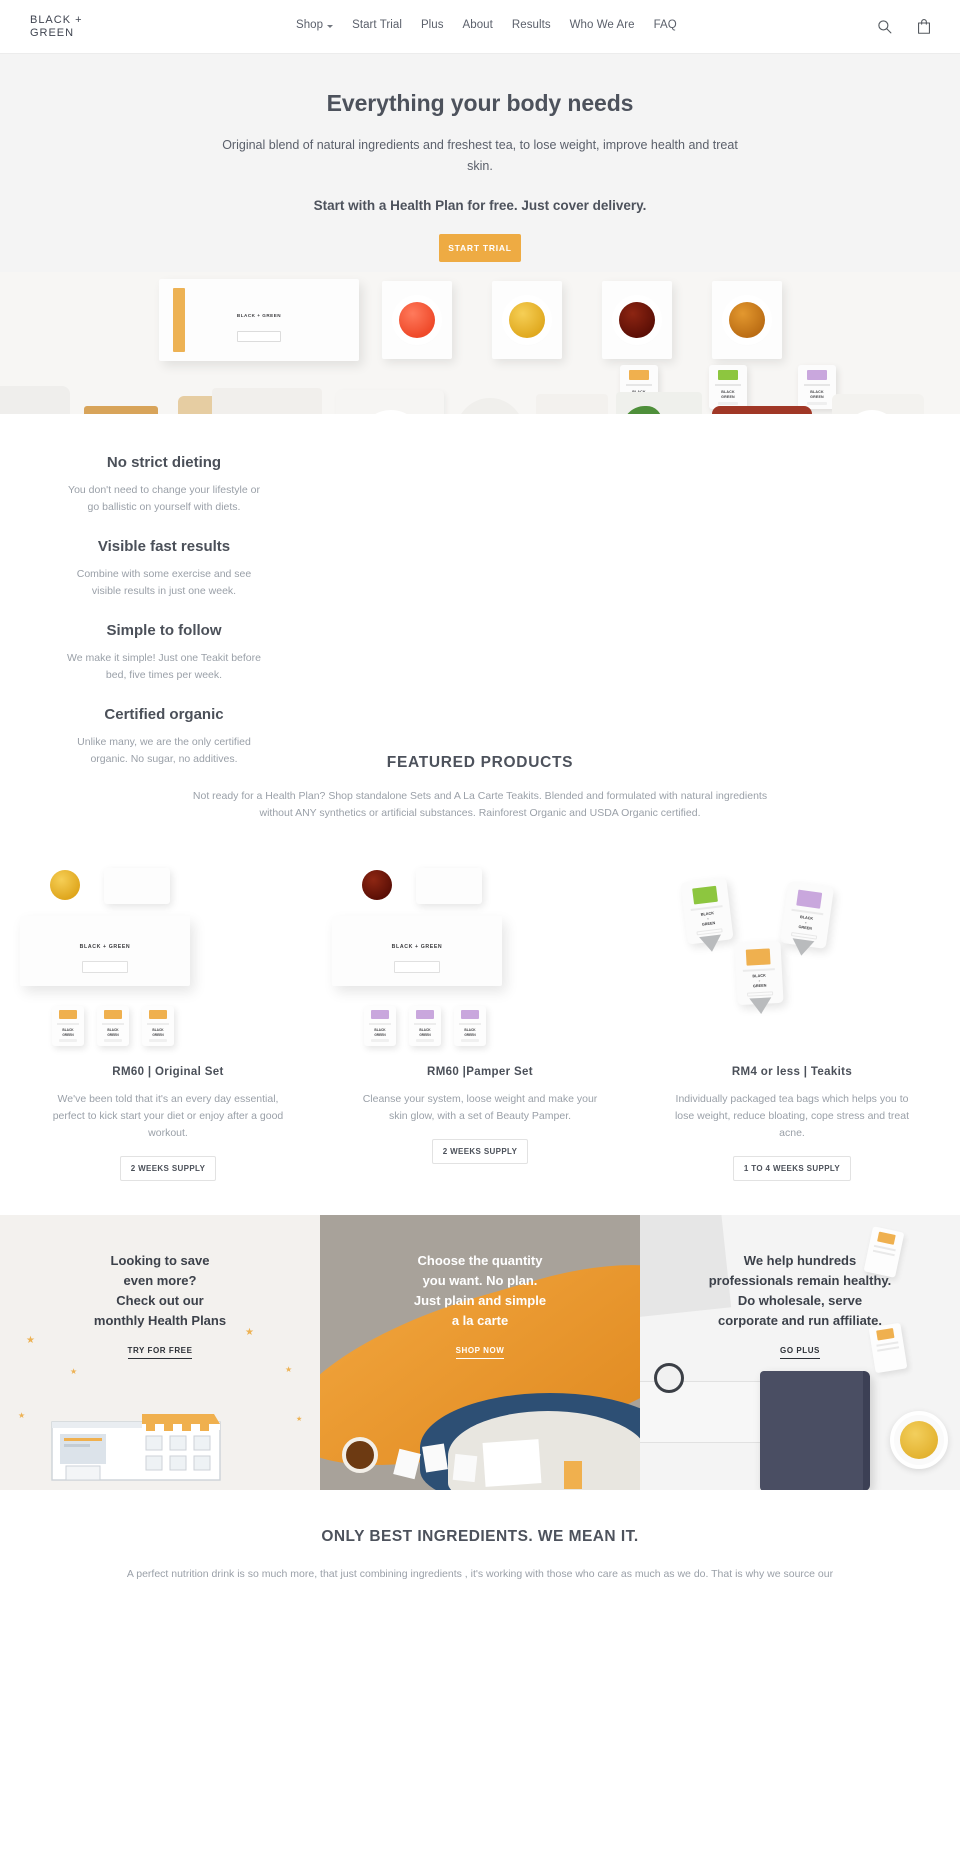  I want to click on start-trial-button: START TRIAL, so click(480, 248).